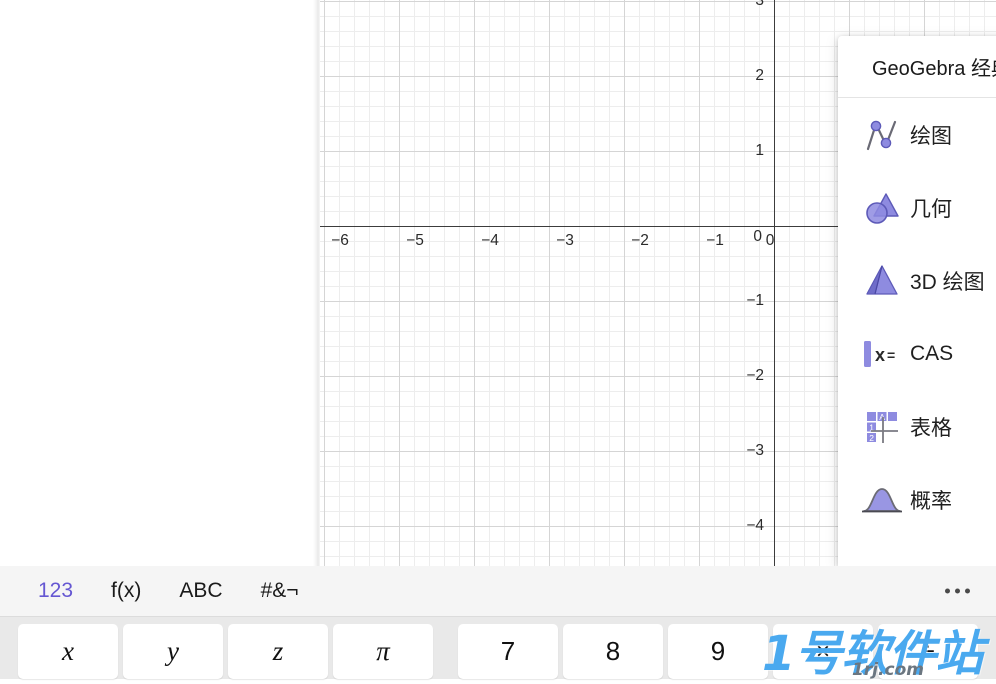 The width and height of the screenshot is (996, 684). I want to click on keyboard-key-row: x y z π 7 8 9 × ÷, so click(498, 648).